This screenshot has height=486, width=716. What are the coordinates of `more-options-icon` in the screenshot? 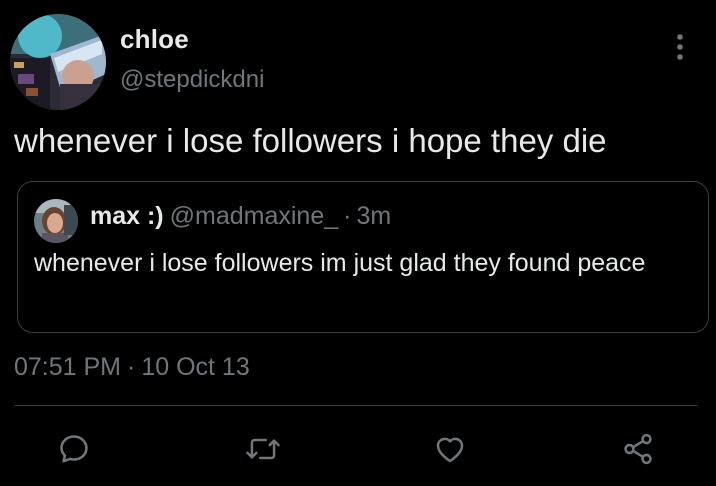 It's located at (680, 47).